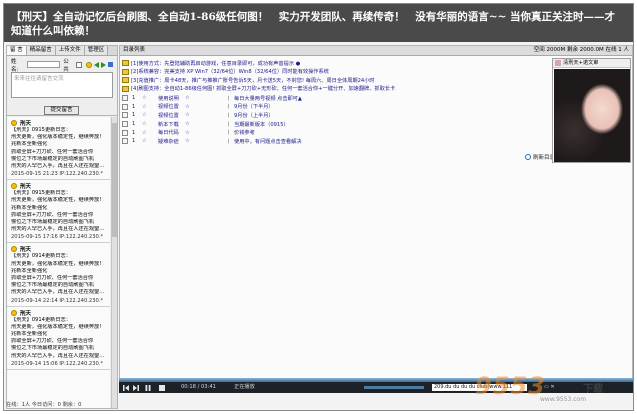 The height and width of the screenshot is (414, 637). I want to click on play-status: 正在播放, so click(244, 387).